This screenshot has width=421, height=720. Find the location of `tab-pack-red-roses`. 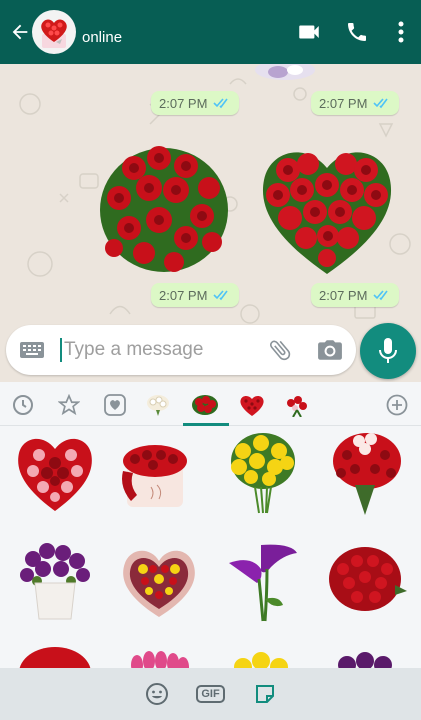

tab-pack-red-roses is located at coordinates (205, 405).